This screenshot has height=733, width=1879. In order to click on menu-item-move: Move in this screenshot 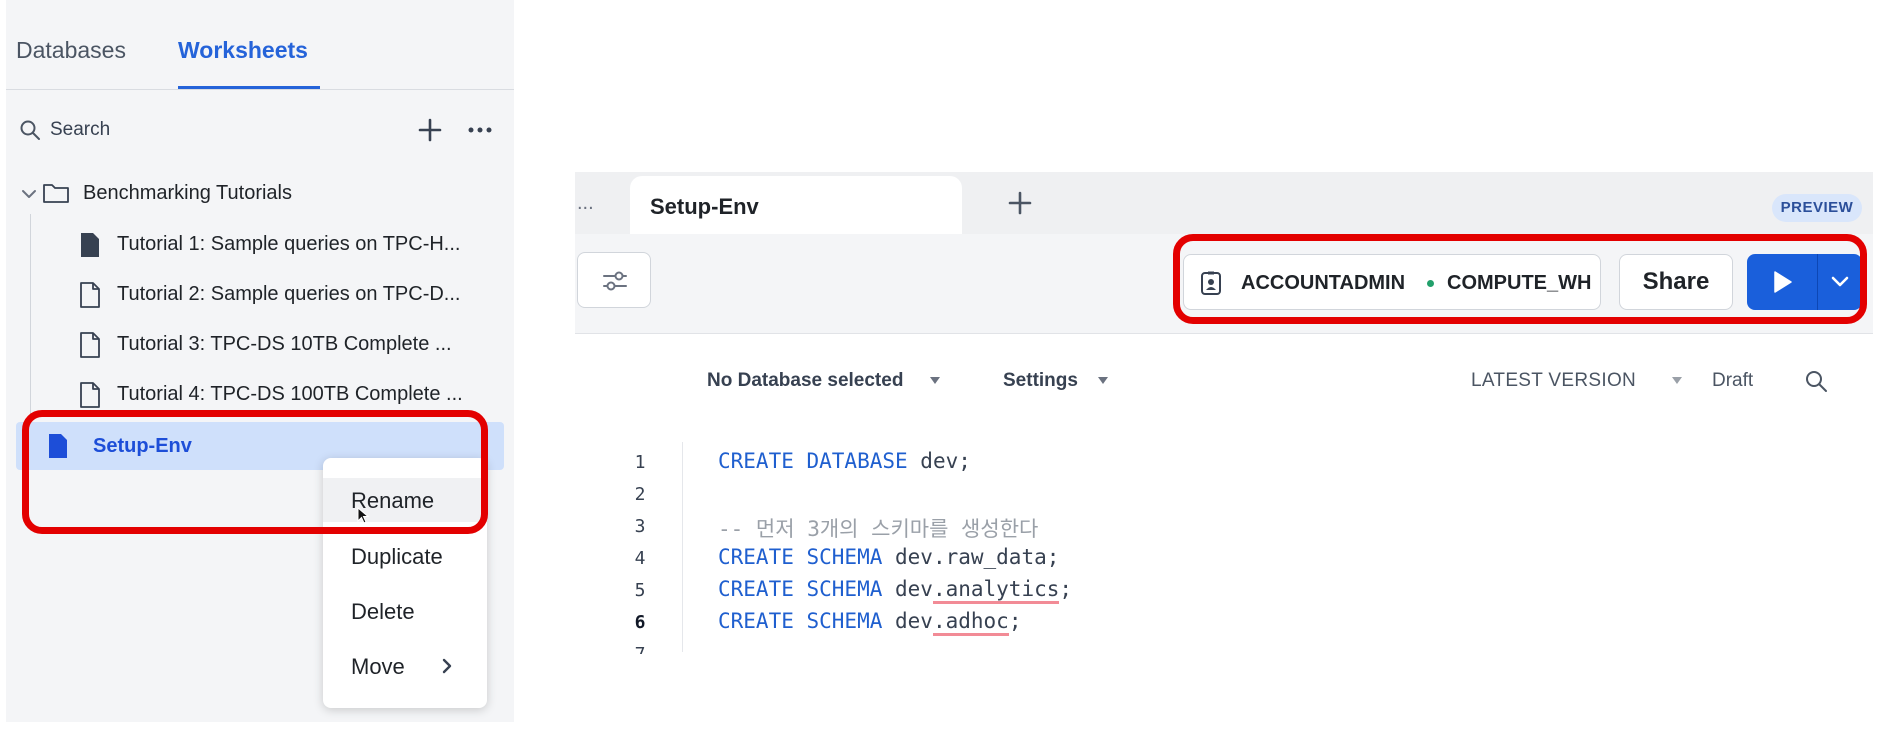, I will do `click(405, 666)`.